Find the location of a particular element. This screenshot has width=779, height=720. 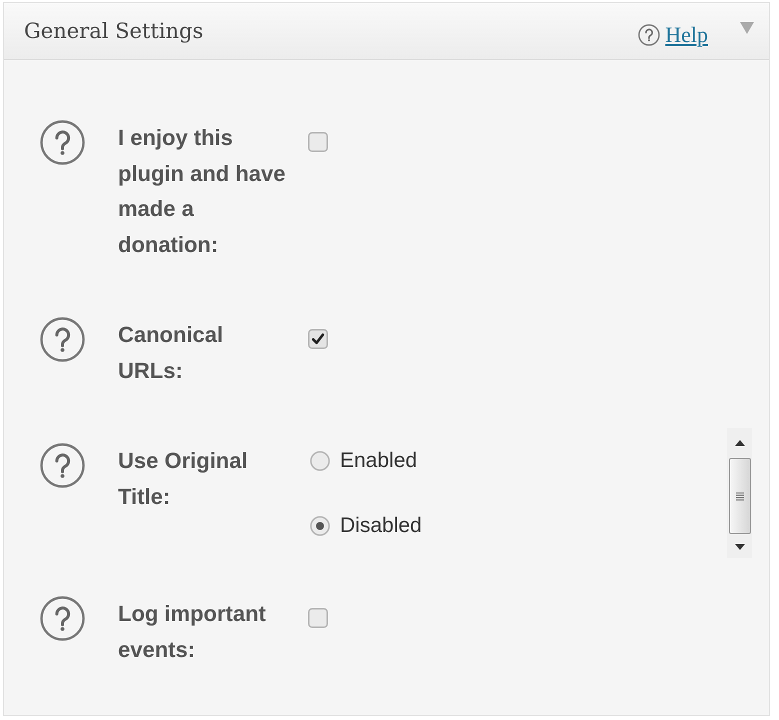

caret-icon is located at coordinates (747, 28).